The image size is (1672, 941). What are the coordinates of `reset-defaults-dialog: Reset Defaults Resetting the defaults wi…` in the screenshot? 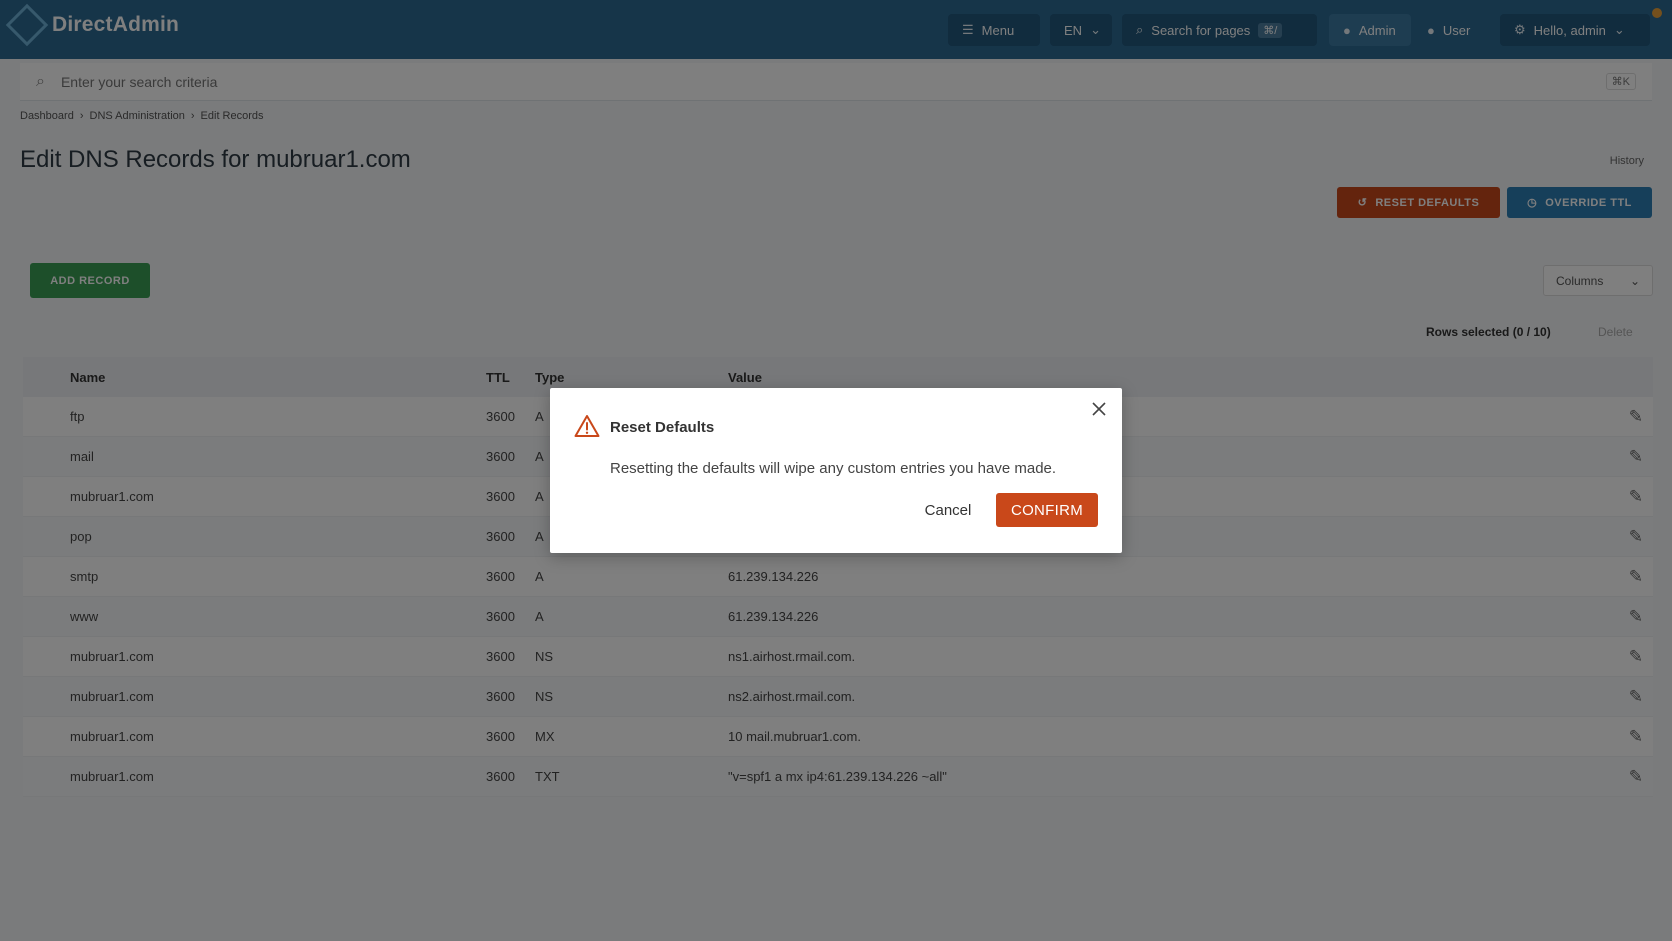 It's located at (836, 470).